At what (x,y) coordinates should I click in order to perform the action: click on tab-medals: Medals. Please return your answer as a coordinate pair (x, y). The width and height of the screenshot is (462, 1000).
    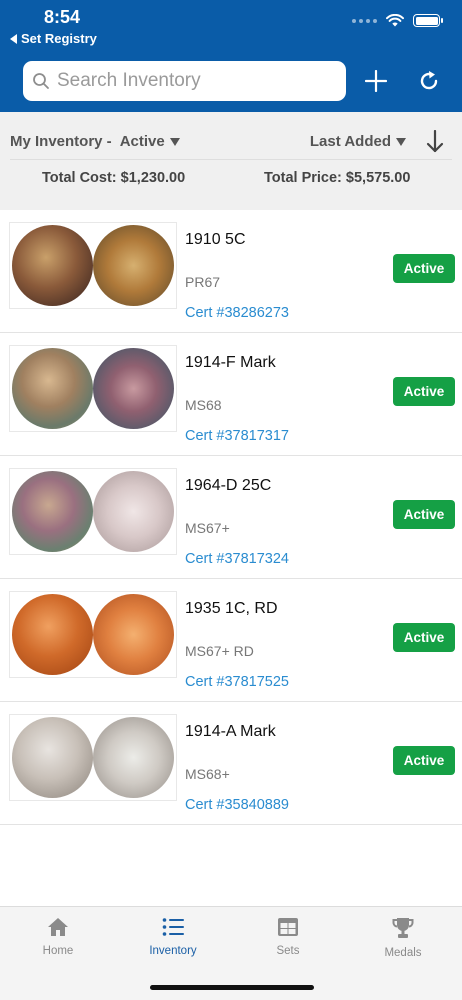
    Looking at the image, I should click on (403, 938).